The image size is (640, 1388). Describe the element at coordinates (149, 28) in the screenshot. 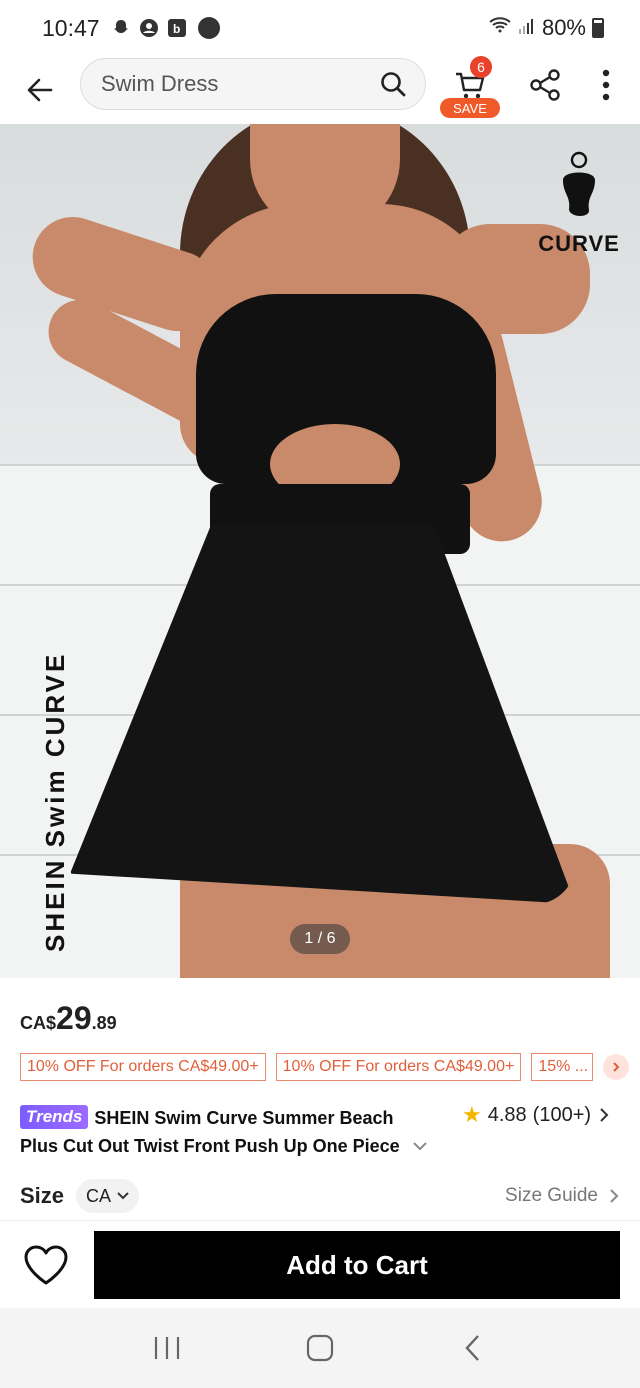

I see `account-icon` at that location.